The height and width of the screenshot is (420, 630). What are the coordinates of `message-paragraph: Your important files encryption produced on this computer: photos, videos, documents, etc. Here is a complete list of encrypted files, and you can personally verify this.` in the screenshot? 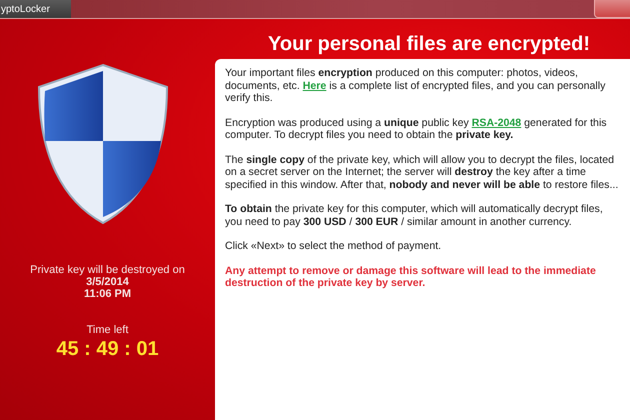 It's located at (415, 85).